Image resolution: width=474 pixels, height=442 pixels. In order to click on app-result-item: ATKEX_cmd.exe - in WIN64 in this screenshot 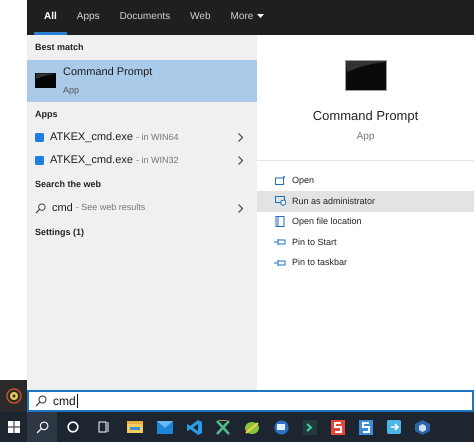, I will do `click(142, 137)`.